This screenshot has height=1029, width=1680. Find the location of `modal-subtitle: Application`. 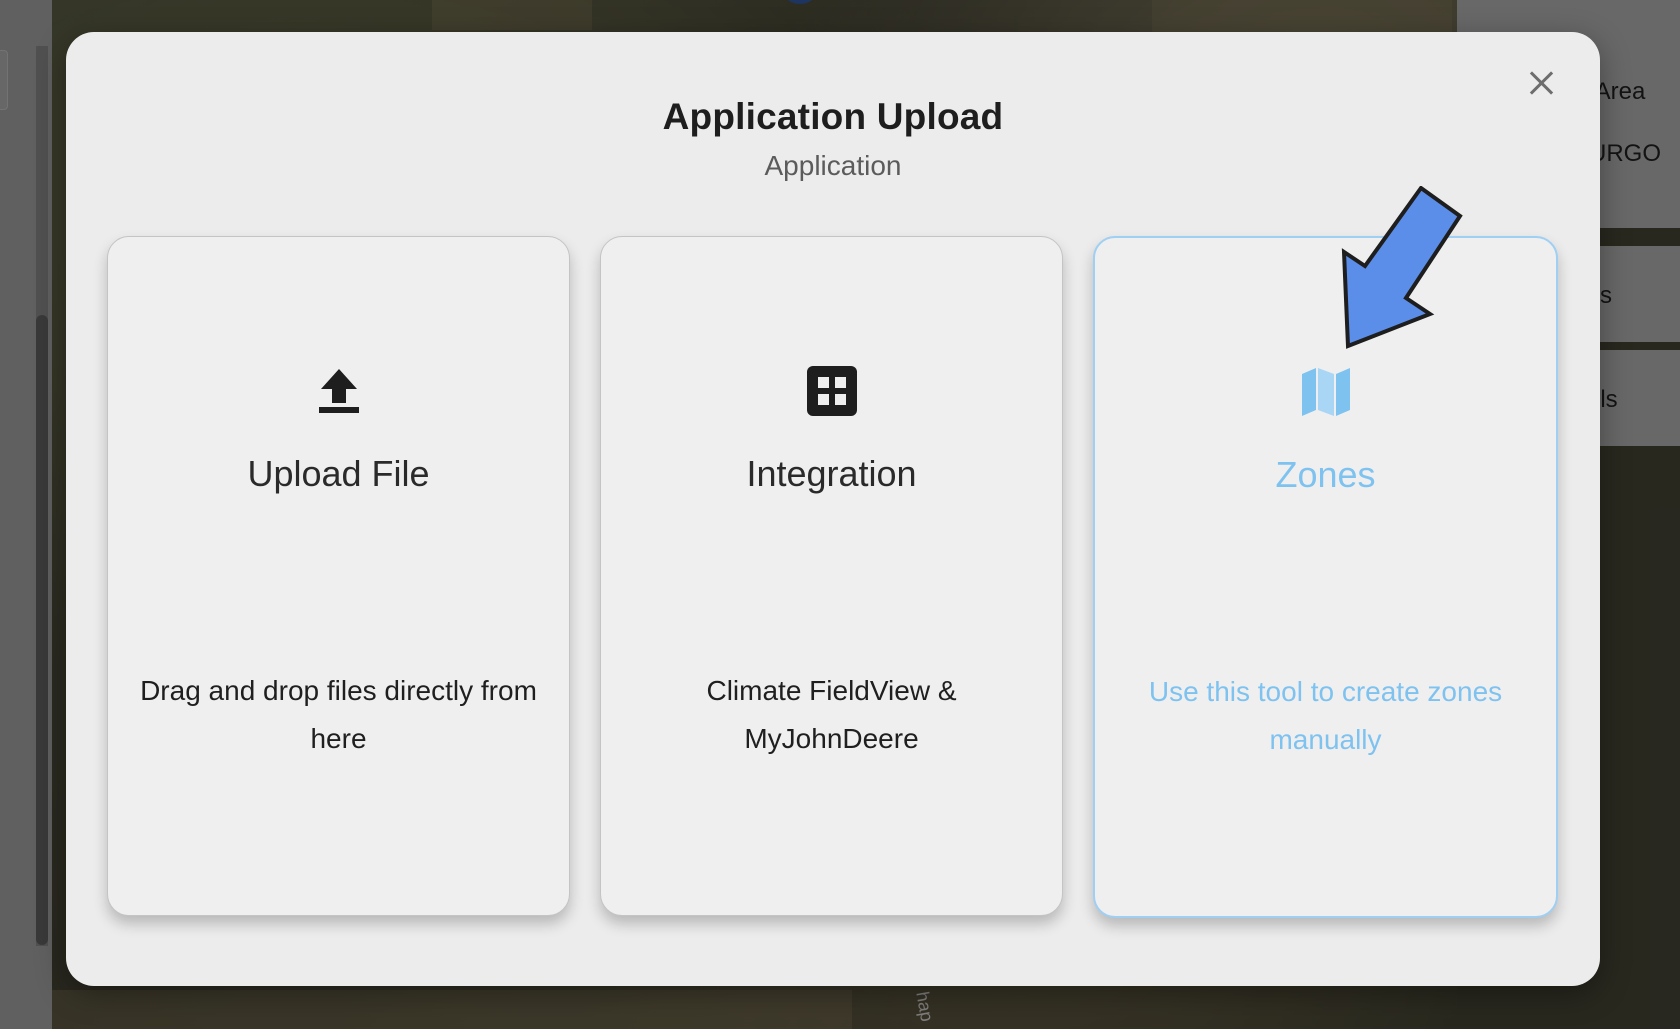

modal-subtitle: Application is located at coordinates (833, 165).